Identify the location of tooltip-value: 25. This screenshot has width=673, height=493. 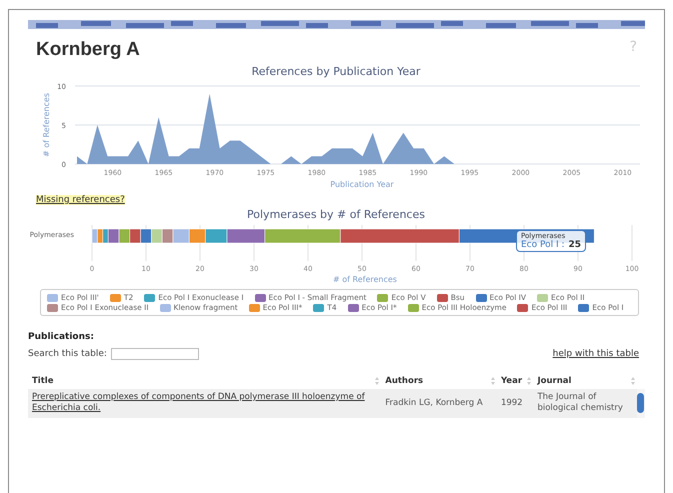
(575, 245).